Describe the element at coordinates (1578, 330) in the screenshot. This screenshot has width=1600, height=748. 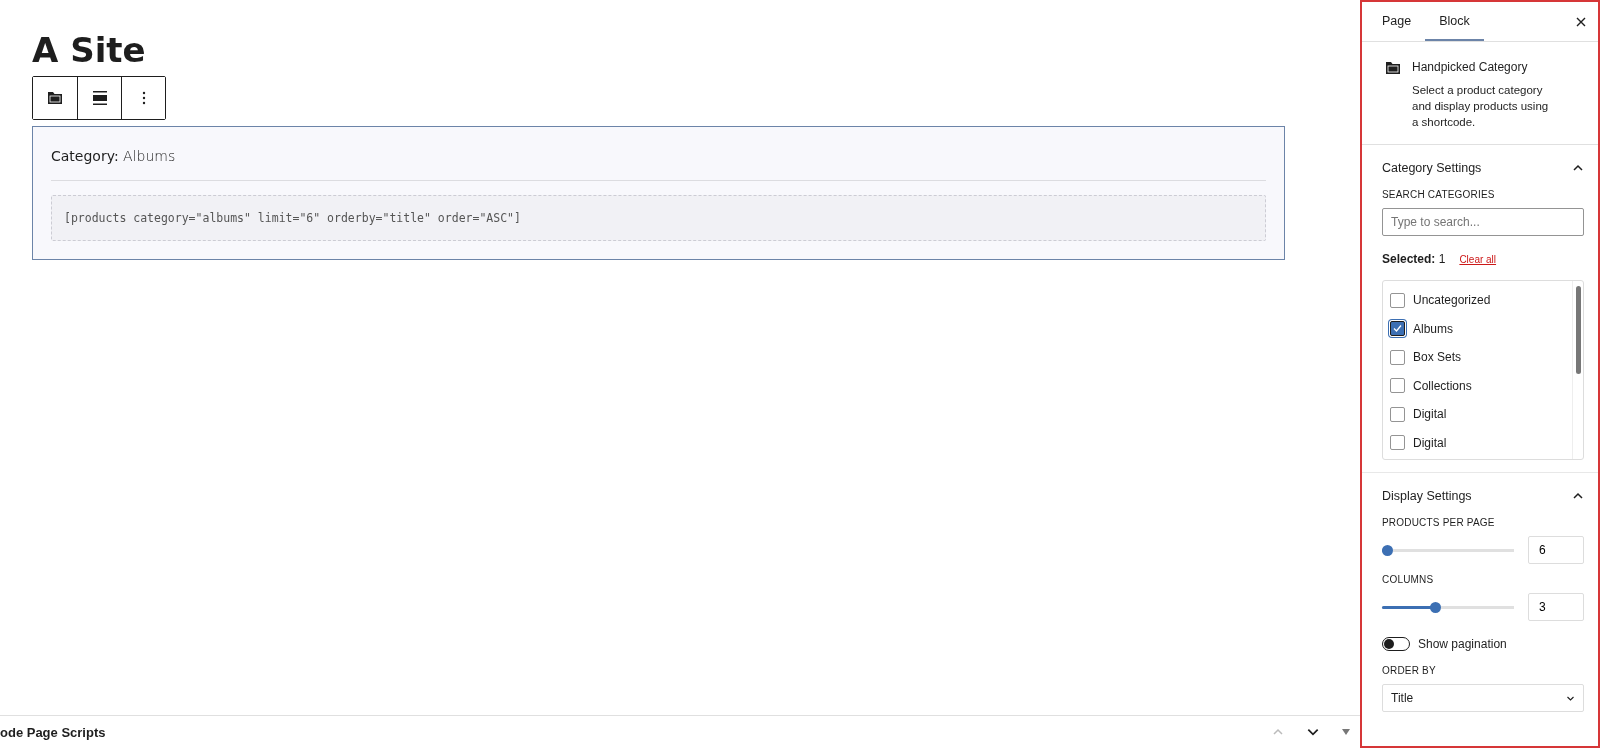
I see `scrollbar-thumb` at that location.